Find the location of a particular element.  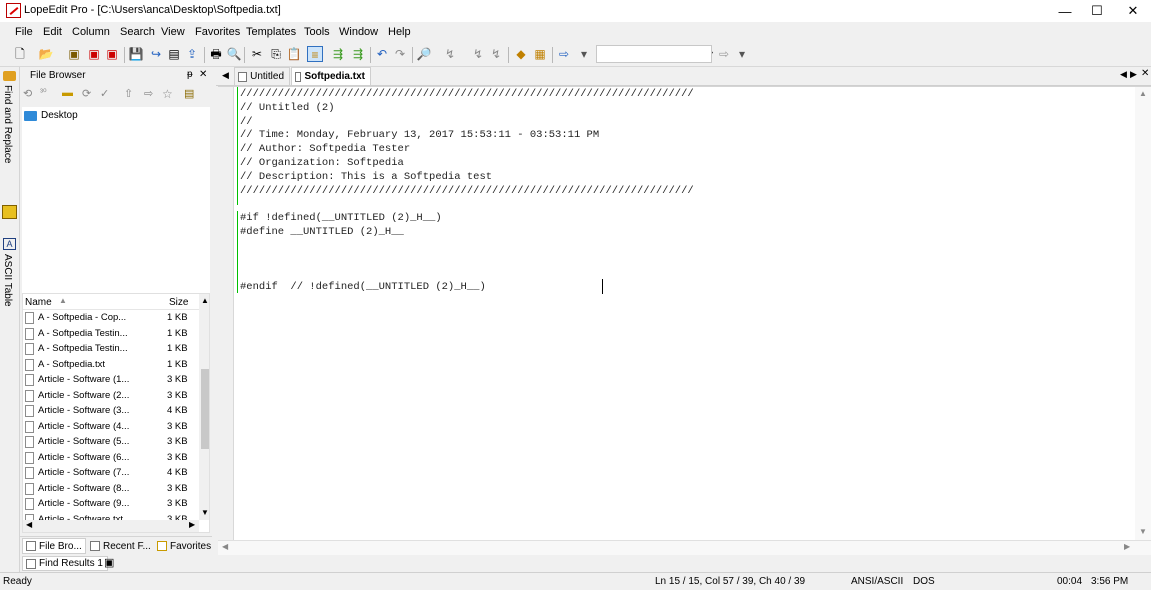

find-icon: 🔎 is located at coordinates (424, 54).